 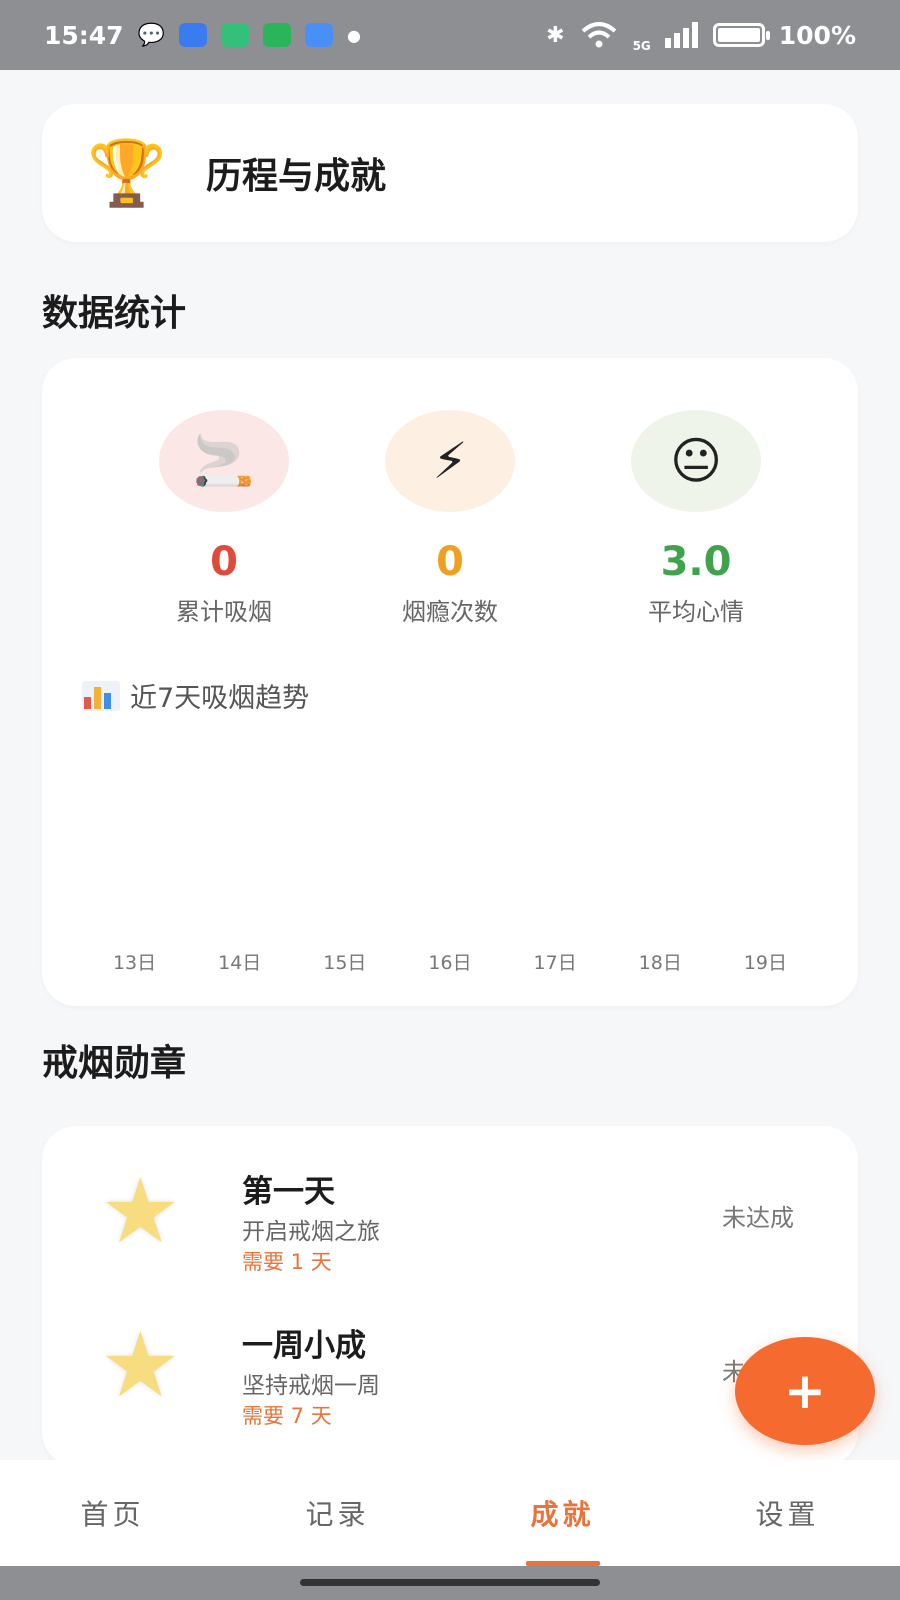 What do you see at coordinates (696, 562) in the screenshot?
I see `stat-value: 3.0` at bounding box center [696, 562].